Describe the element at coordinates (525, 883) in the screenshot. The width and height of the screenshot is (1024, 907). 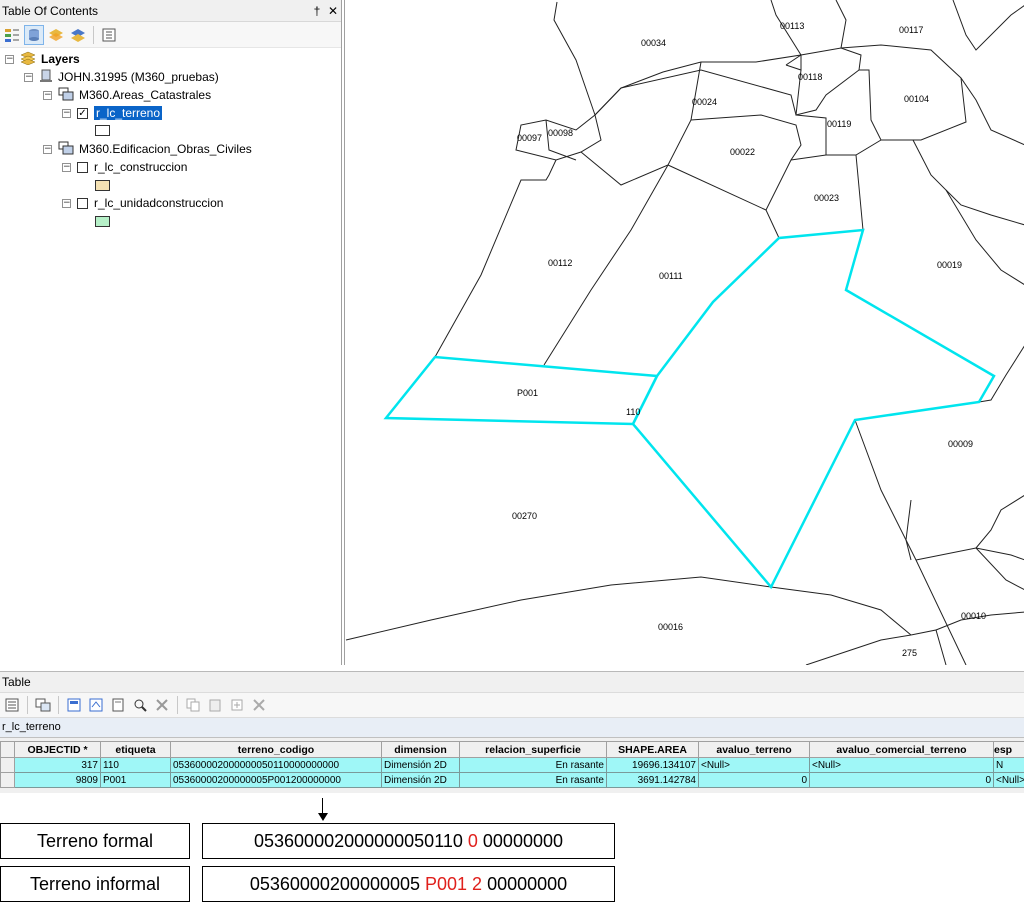
I see `informal-code-part: 00000000` at that location.